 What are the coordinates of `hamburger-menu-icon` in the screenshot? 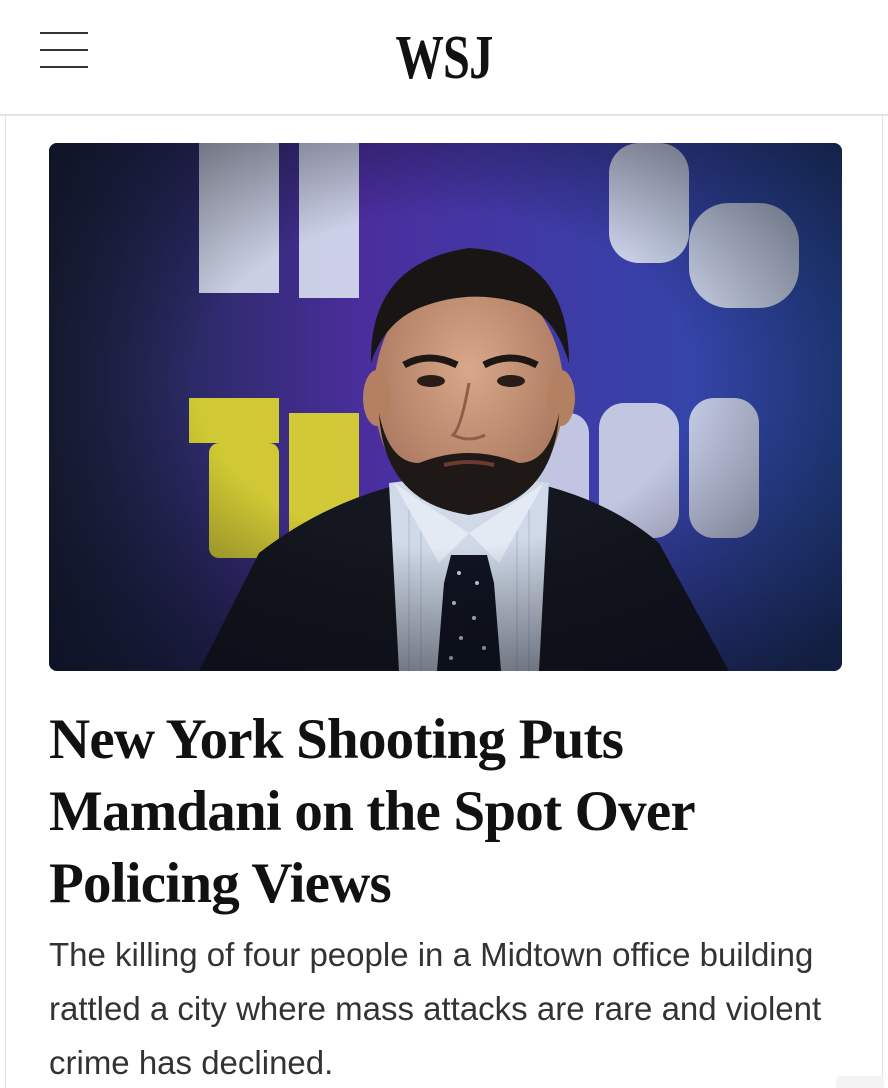 It's located at (64, 51).